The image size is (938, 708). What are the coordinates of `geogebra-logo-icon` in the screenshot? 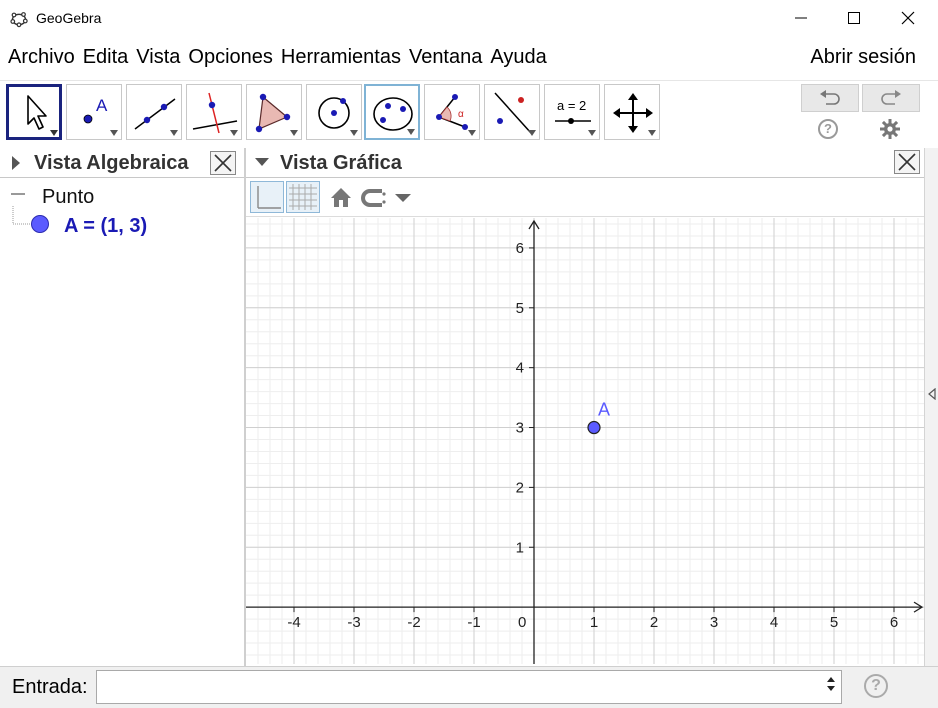 It's located at (19, 20).